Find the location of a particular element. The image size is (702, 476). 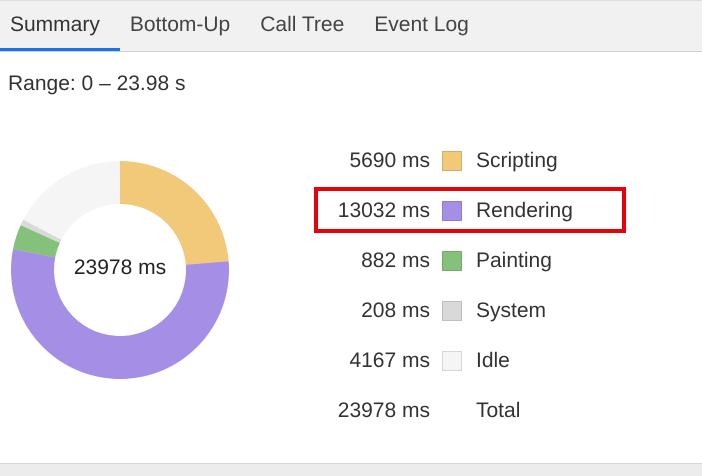

tab: Event Log is located at coordinates (426, 26).